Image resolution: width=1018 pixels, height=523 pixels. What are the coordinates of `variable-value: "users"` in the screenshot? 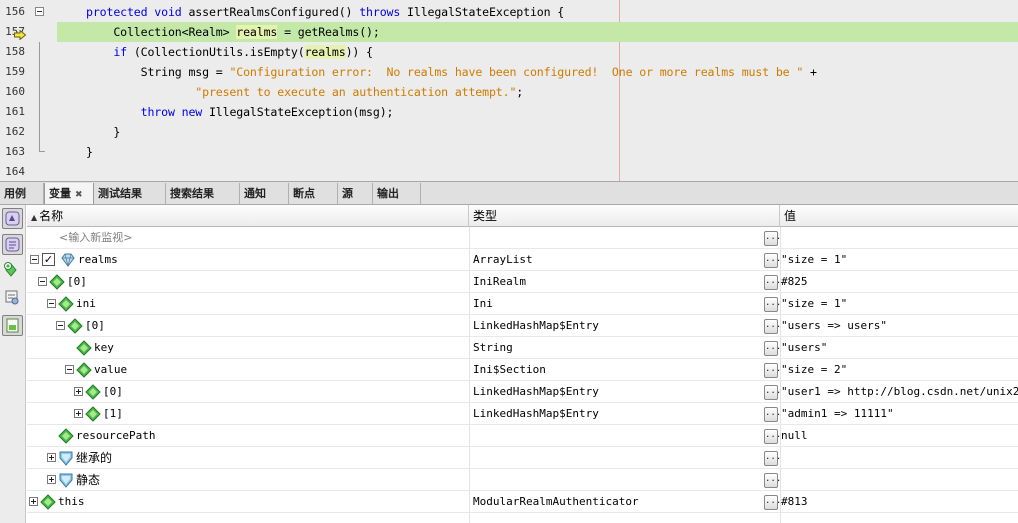 It's located at (804, 348).